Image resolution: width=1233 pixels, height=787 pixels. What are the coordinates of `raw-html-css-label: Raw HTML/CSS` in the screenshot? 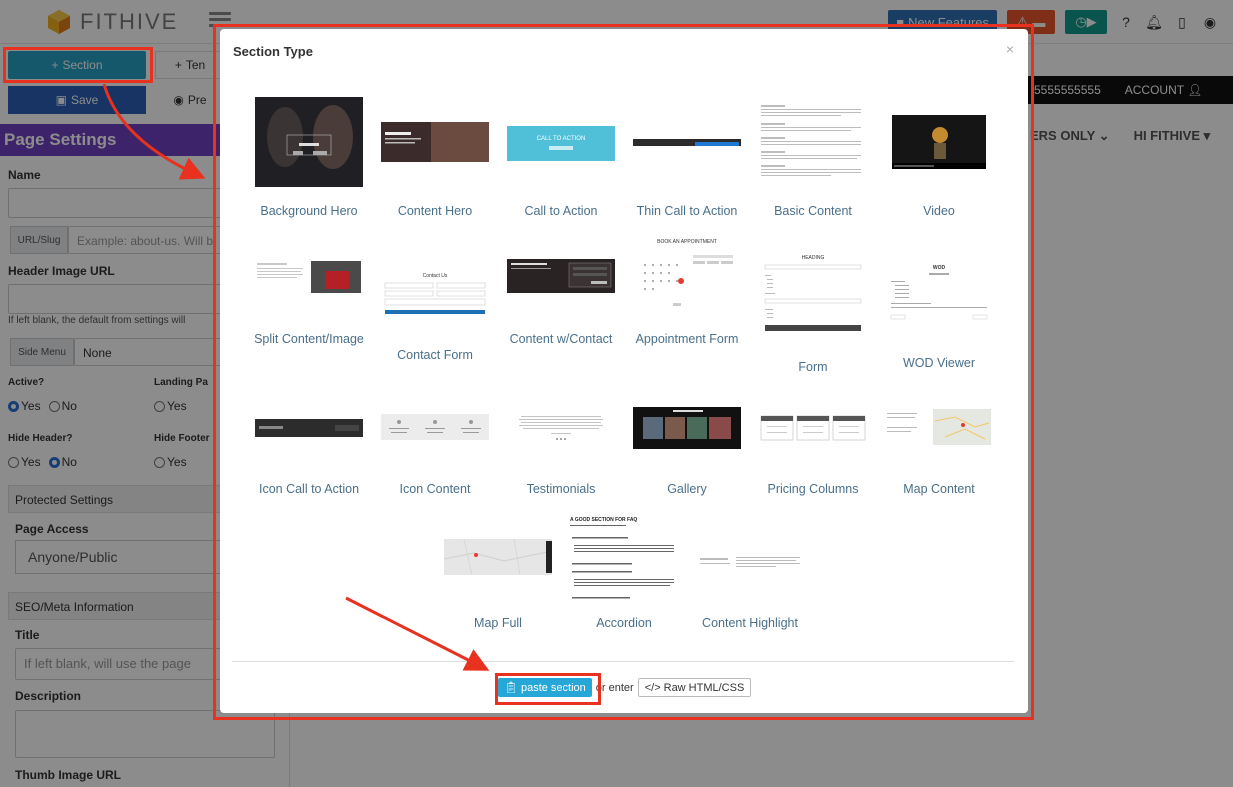 It's located at (704, 687).